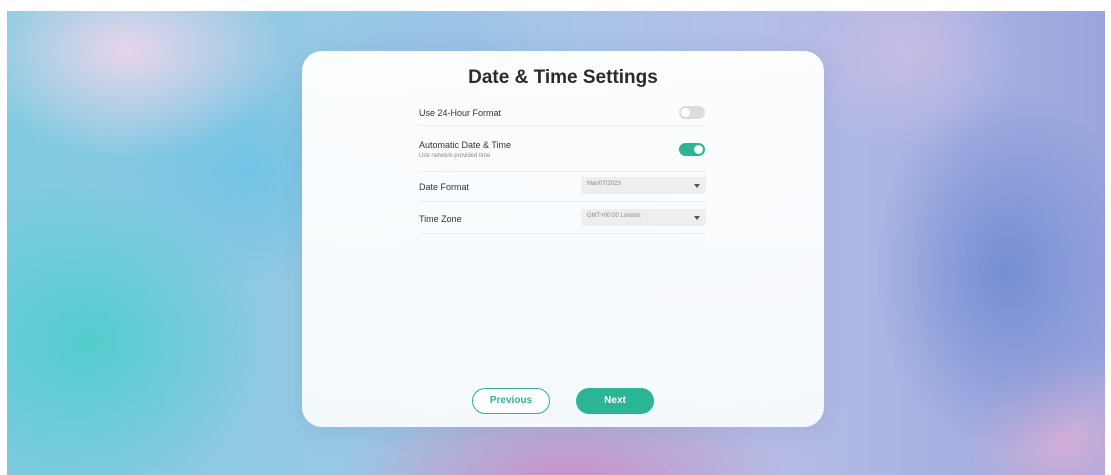  I want to click on page-title: Date & Time Settings, so click(563, 77).